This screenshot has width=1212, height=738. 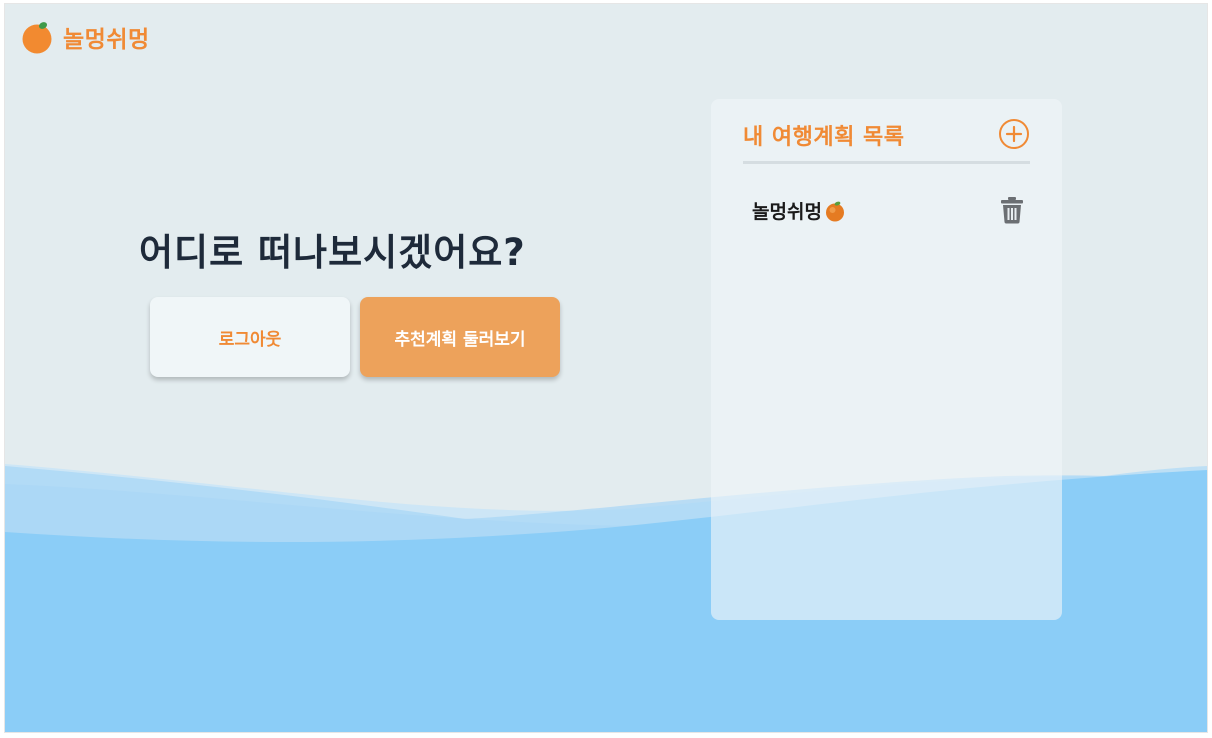 I want to click on page-headline: 어디로 떠나보시겠어요?, so click(x=332, y=252).